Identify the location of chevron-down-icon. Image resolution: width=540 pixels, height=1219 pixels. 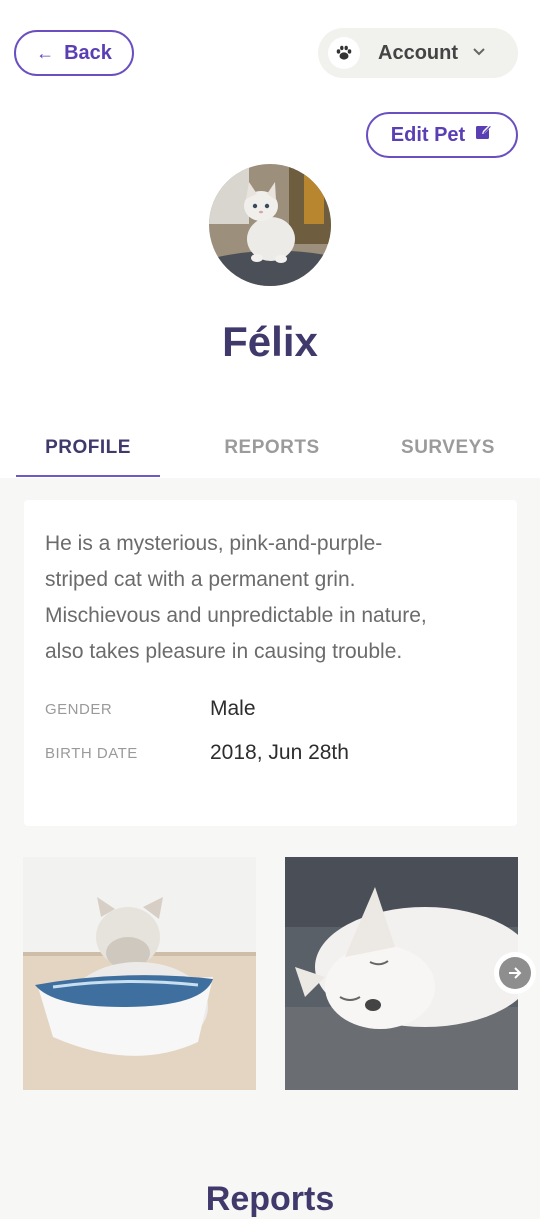
(479, 53).